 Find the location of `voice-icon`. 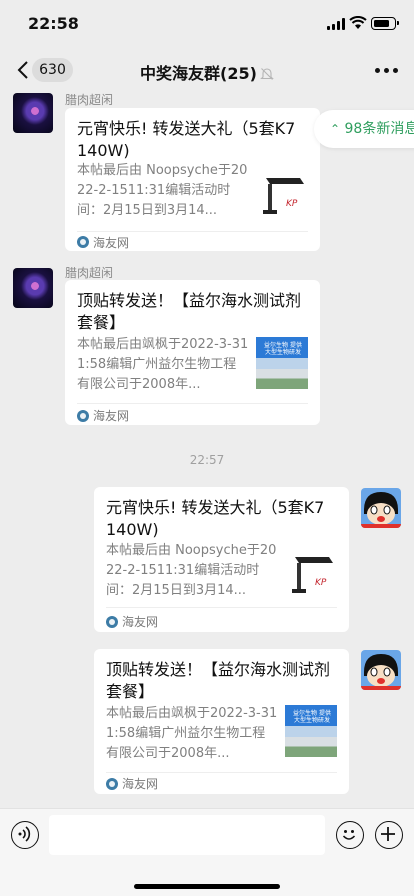

voice-icon is located at coordinates (24, 834).